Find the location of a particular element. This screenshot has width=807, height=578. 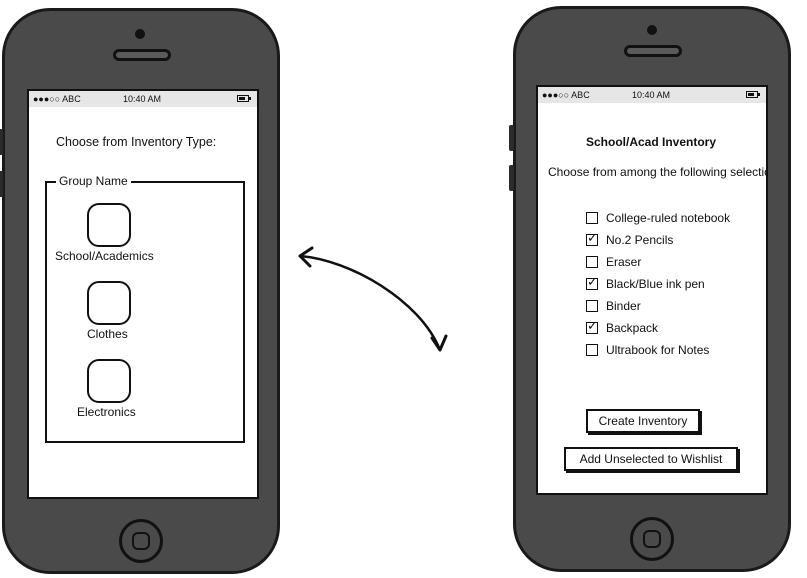

electronics-icon-button is located at coordinates (109, 381).